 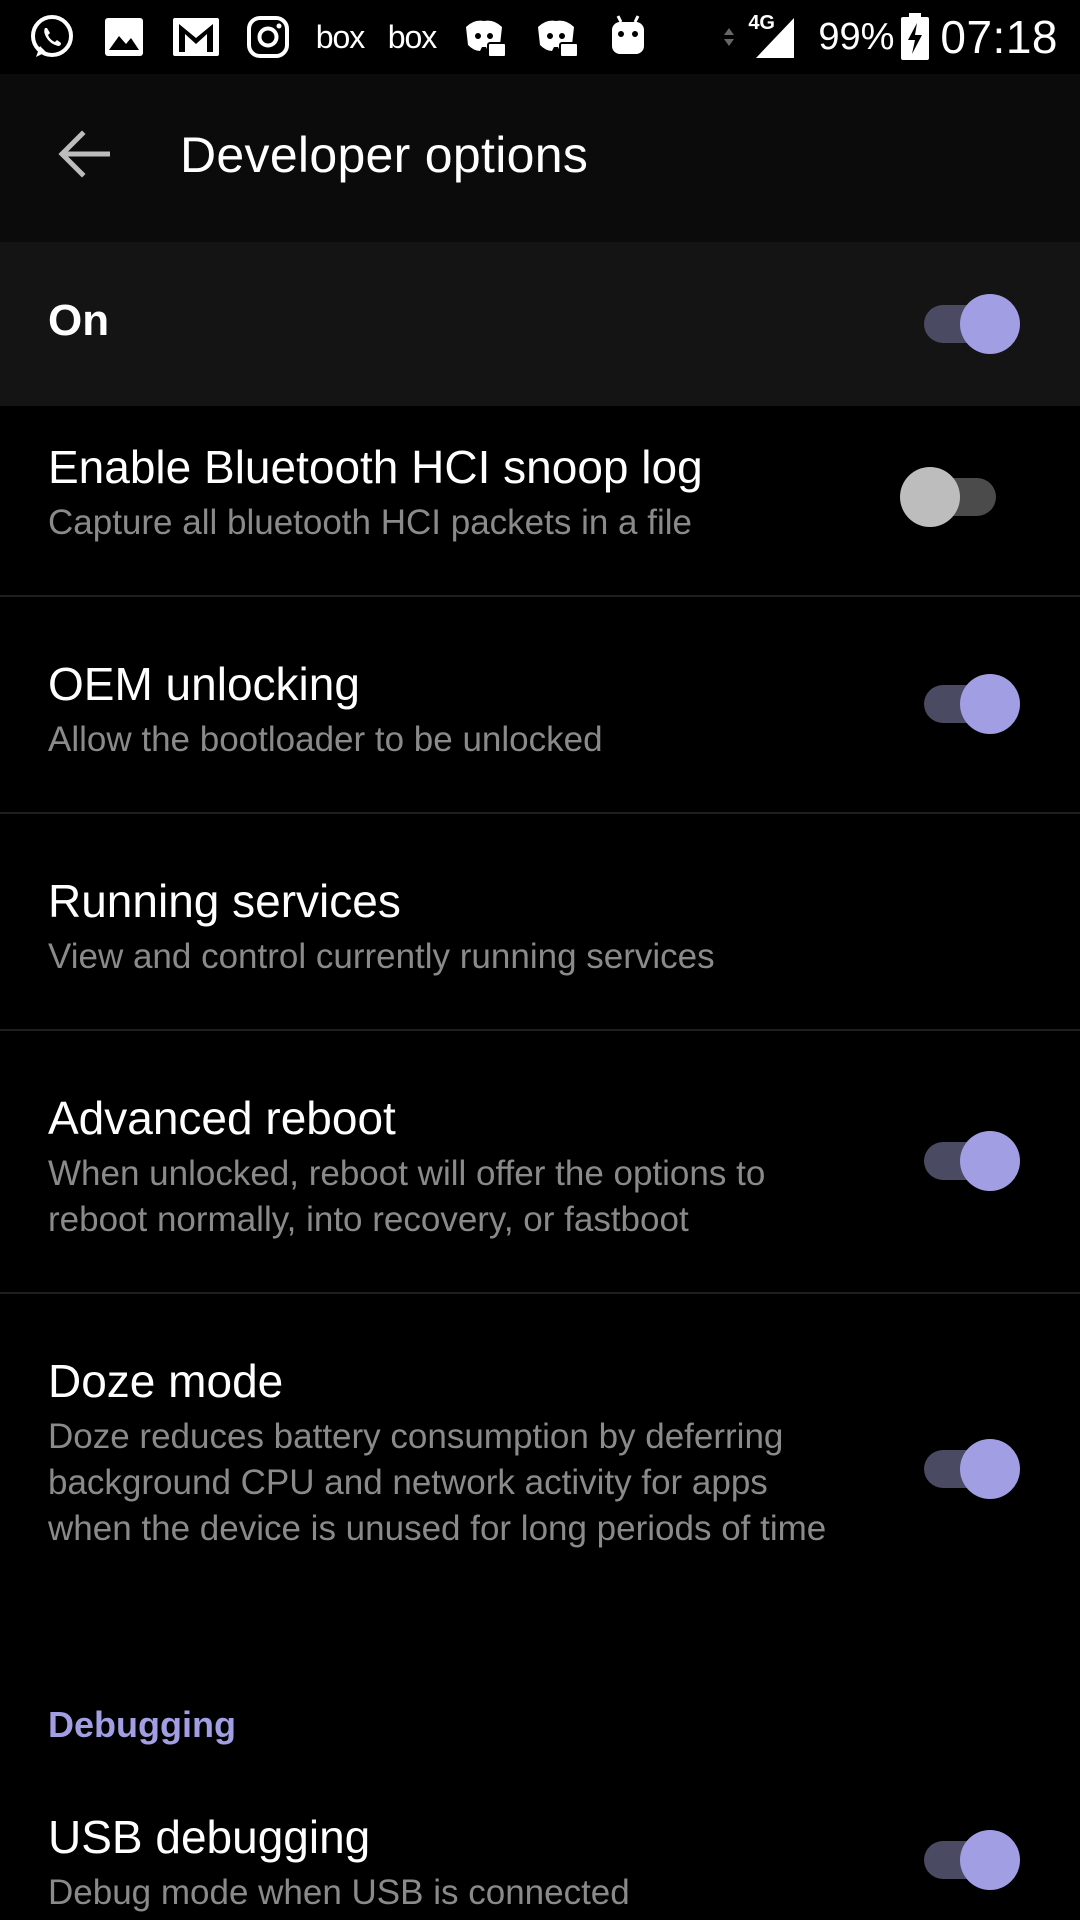 What do you see at coordinates (166, 1381) in the screenshot?
I see `pref-title: Doze mode` at bounding box center [166, 1381].